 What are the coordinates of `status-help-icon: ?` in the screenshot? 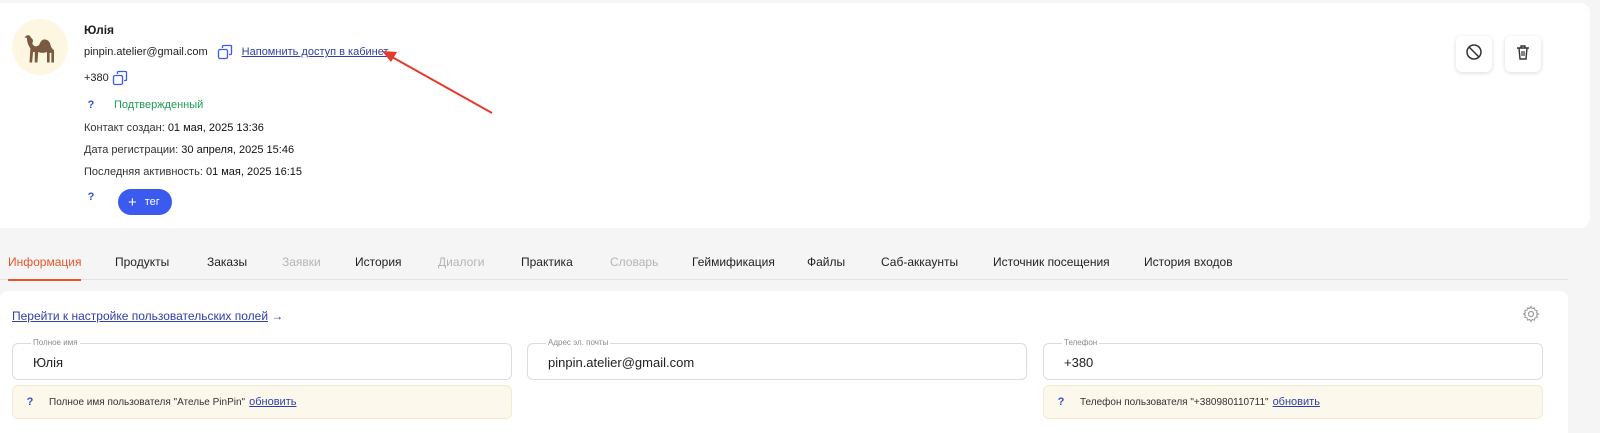 It's located at (91, 105).